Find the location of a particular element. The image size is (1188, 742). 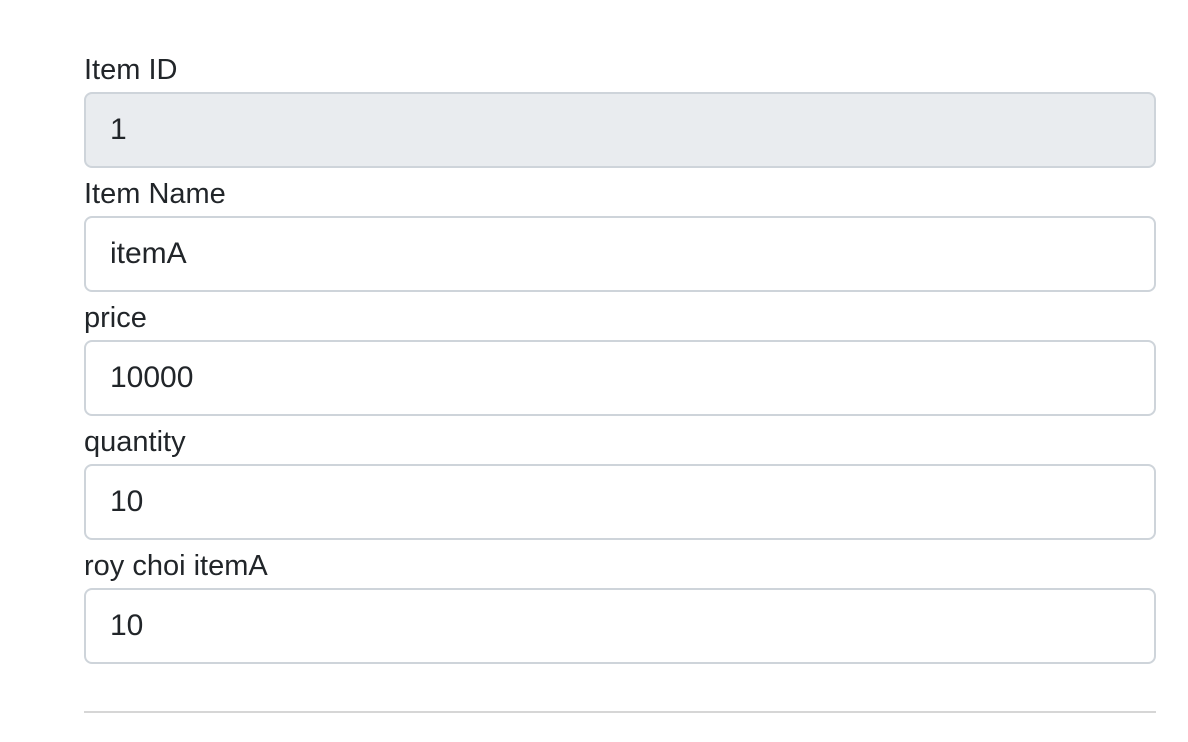

form-divider is located at coordinates (620, 712).